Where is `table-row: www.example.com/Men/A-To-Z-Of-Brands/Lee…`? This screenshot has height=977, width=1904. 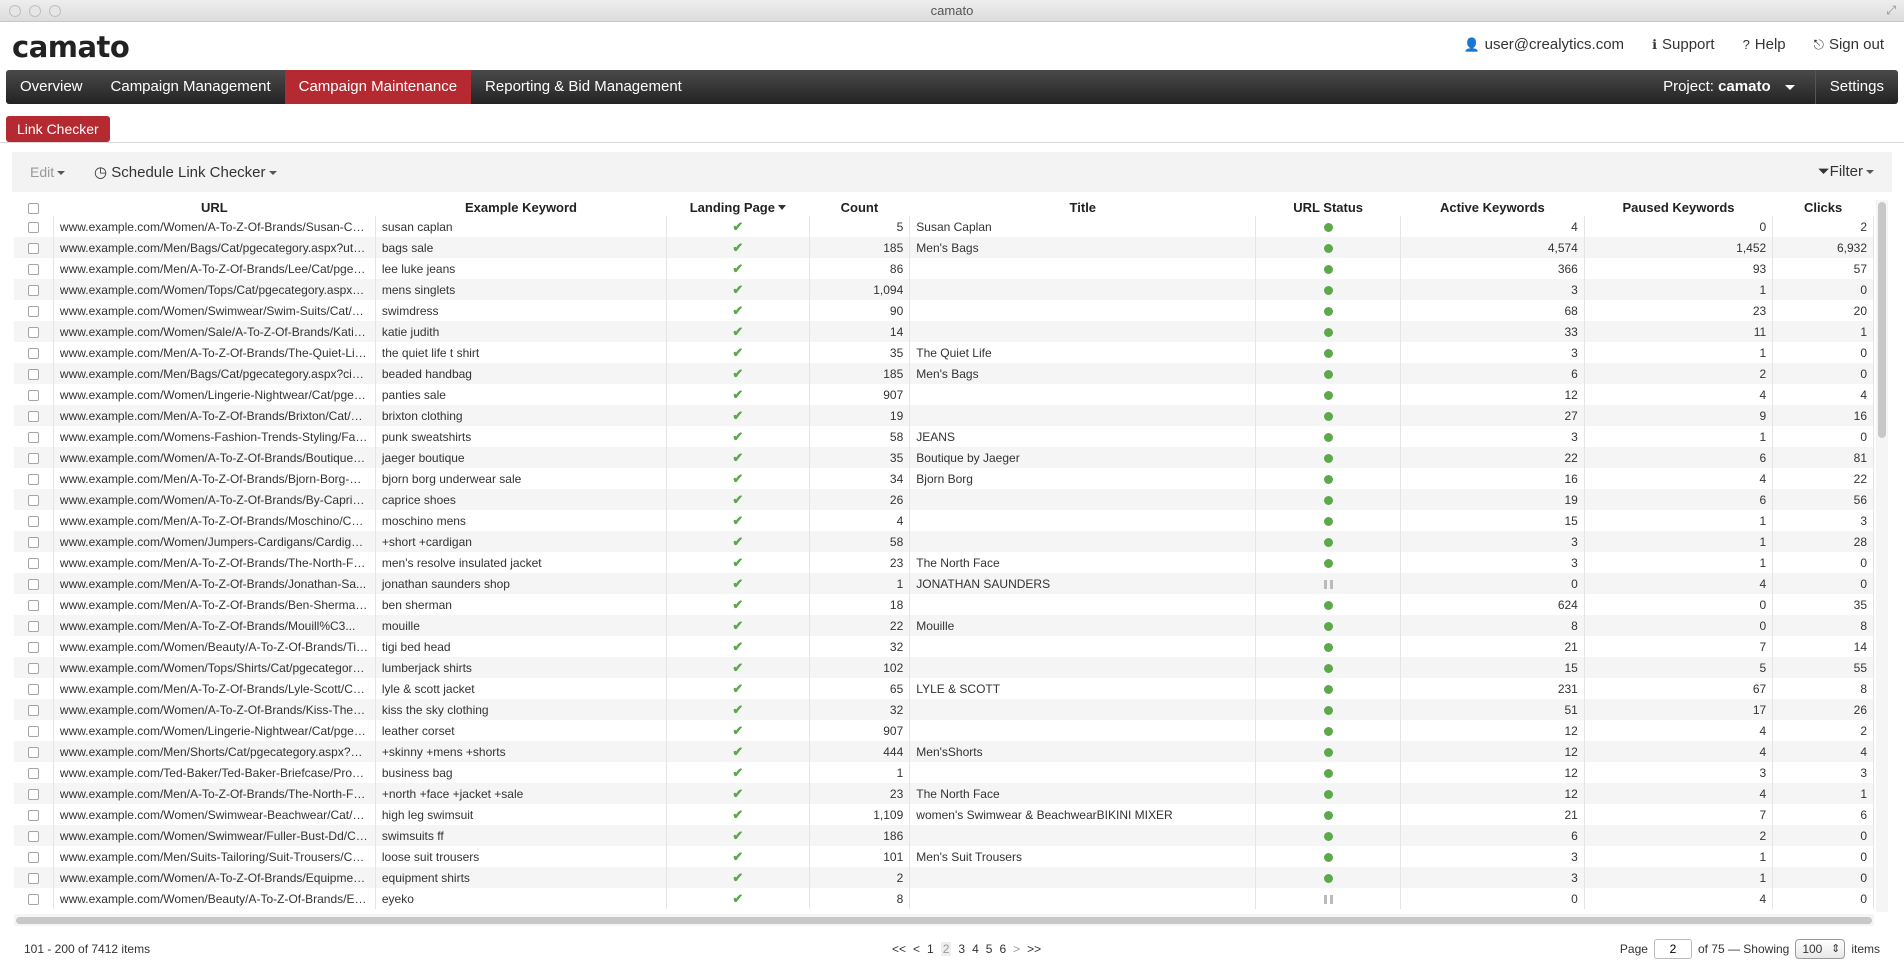 table-row: www.example.com/Men/A-To-Z-Of-Brands/Lee… is located at coordinates (944, 268).